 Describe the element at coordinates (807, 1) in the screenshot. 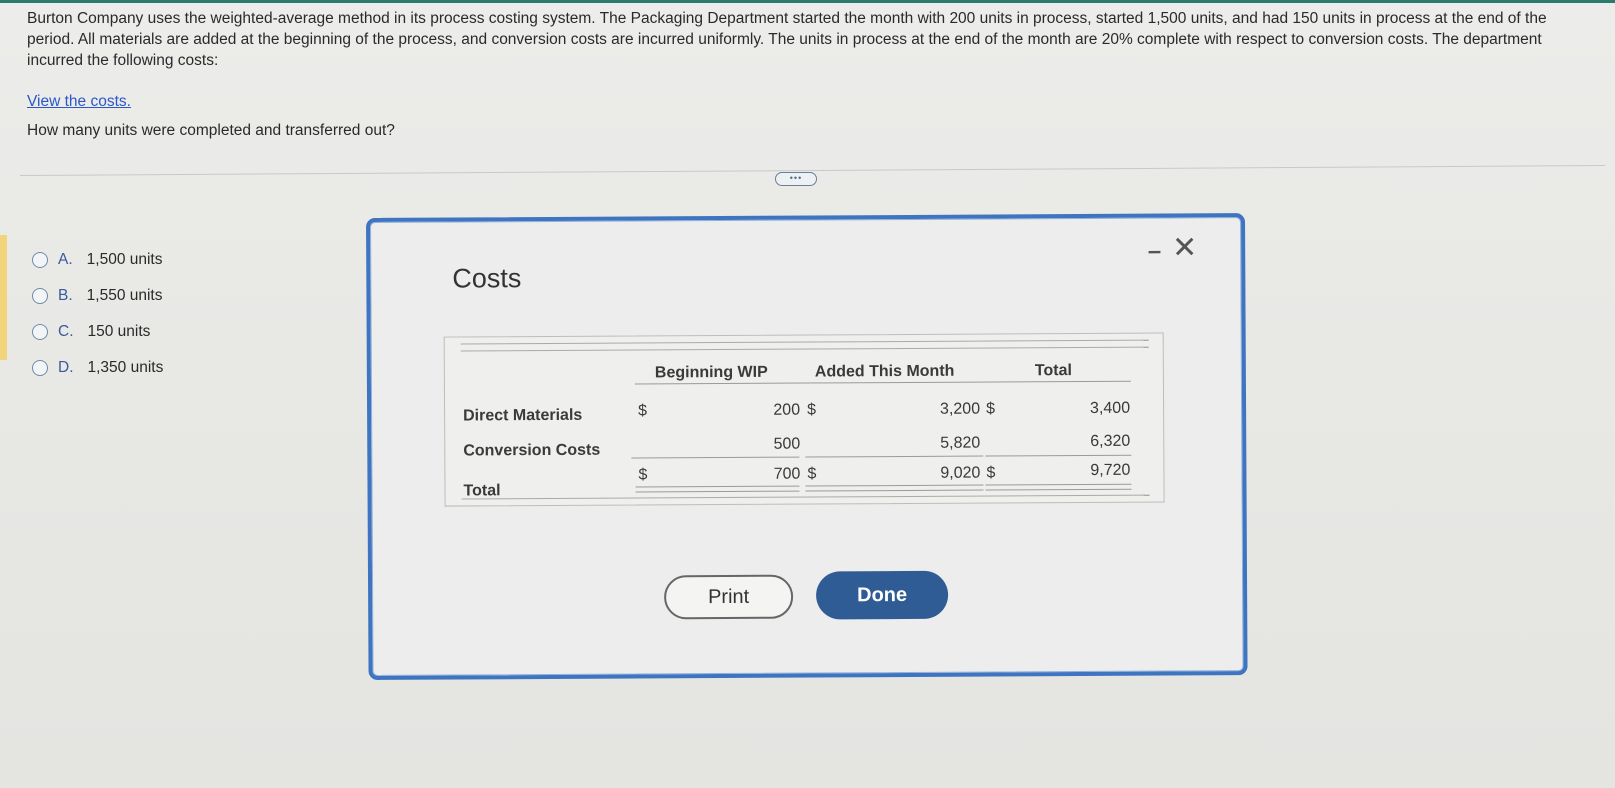

I see `top-accent-bar` at that location.